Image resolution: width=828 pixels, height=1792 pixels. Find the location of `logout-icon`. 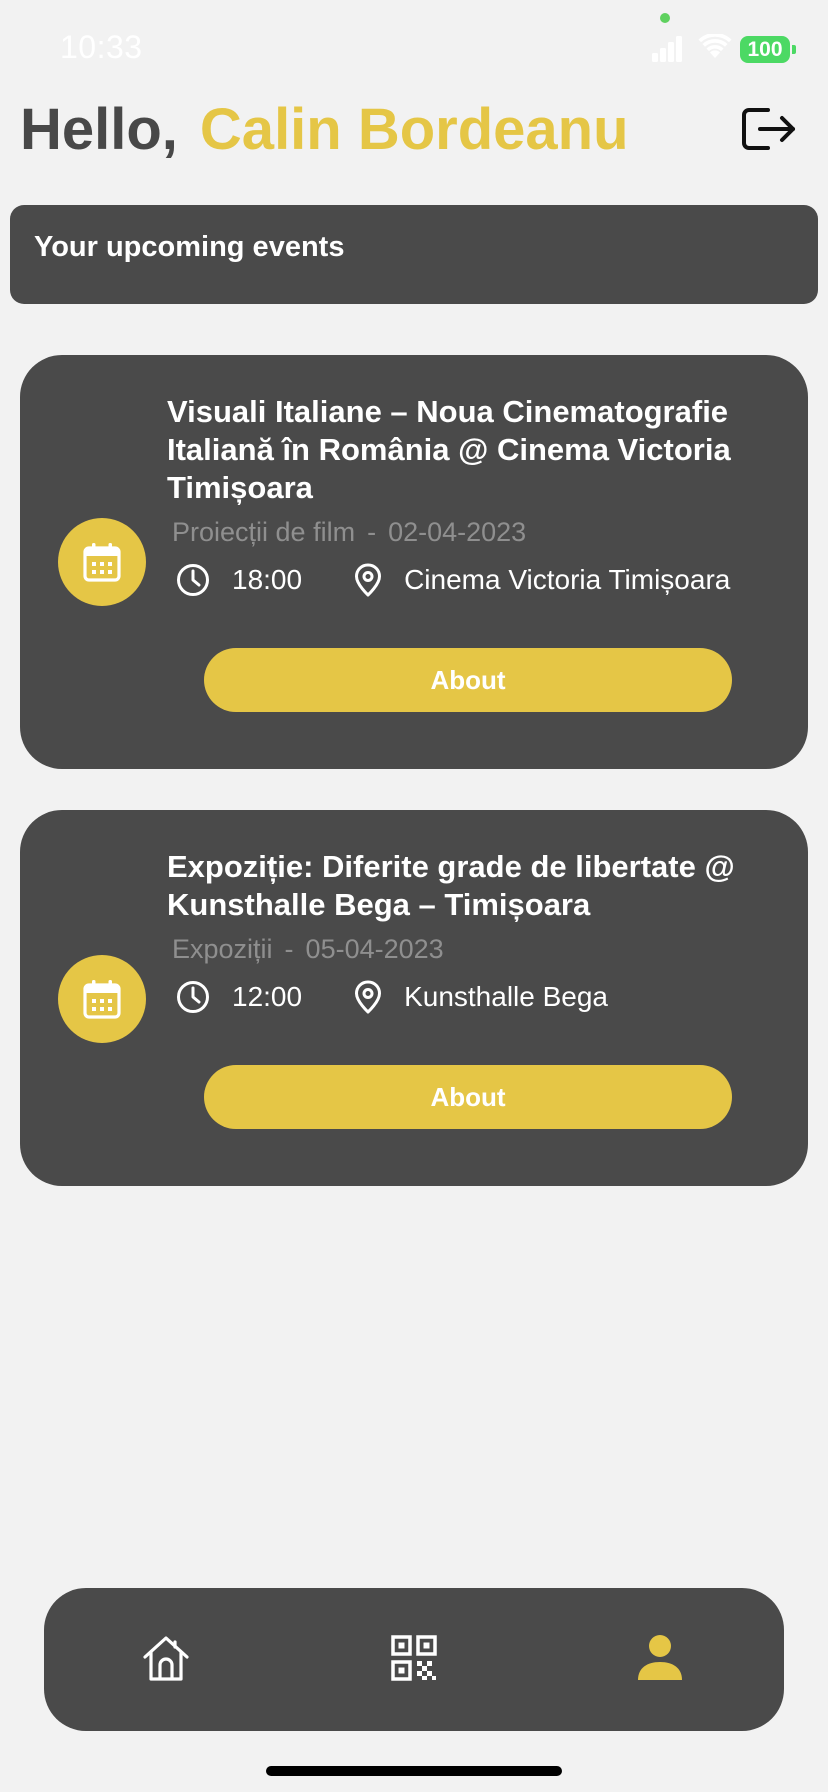

logout-icon is located at coordinates (769, 129).